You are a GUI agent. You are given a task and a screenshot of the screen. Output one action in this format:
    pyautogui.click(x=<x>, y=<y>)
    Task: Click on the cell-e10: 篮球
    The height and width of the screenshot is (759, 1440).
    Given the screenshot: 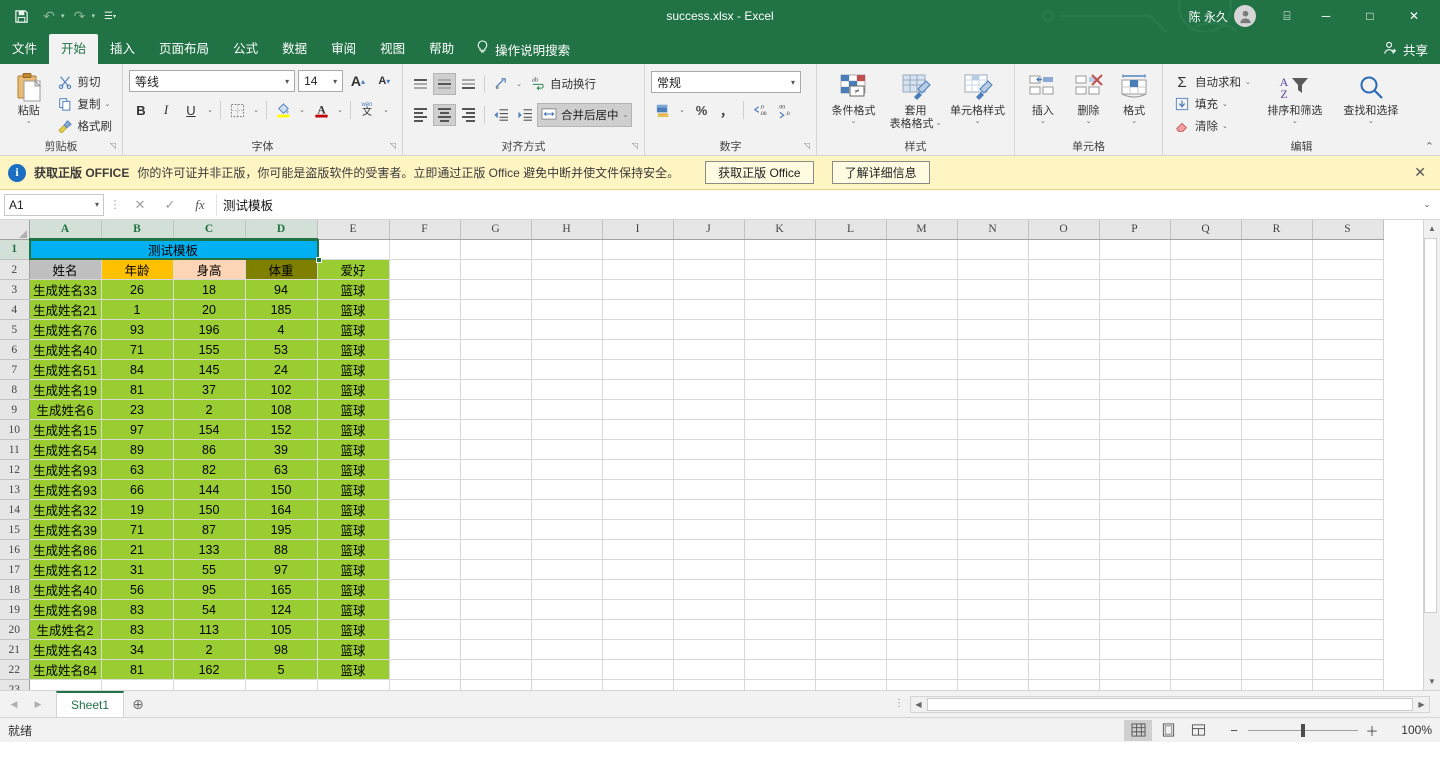 What is the action you would take?
    pyautogui.click(x=353, y=429)
    